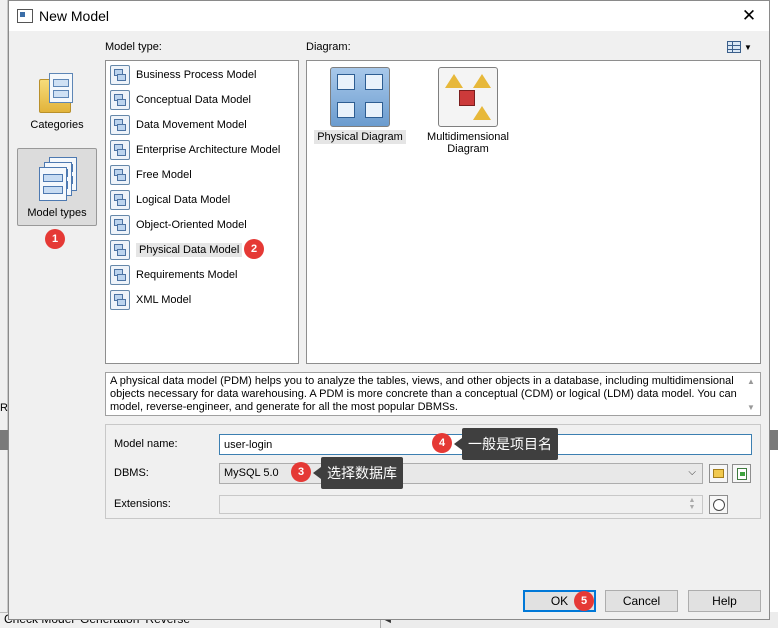 Image resolution: width=778 pixels, height=628 pixels. What do you see at coordinates (692, 472) in the screenshot?
I see `chevron-down-icon: ⌵` at bounding box center [692, 472].